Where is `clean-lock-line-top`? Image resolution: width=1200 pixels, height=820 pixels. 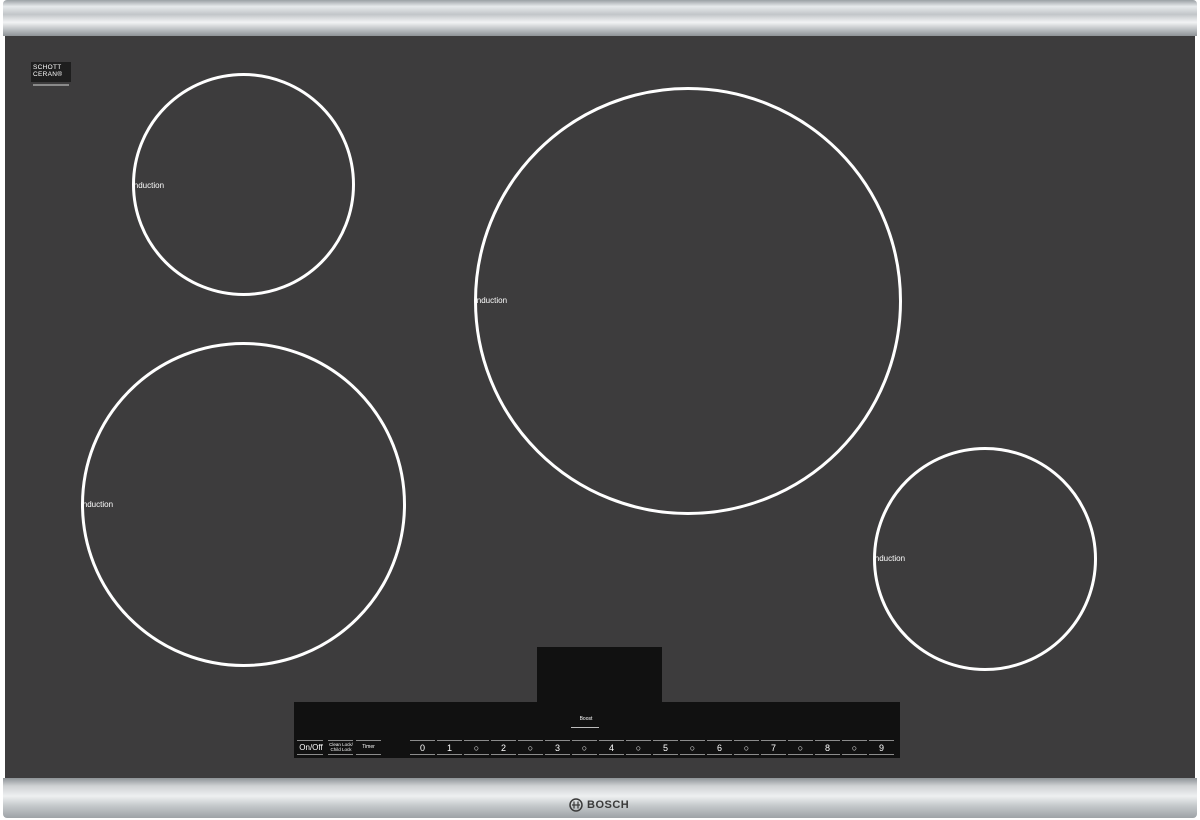
clean-lock-line-top is located at coordinates (340, 740).